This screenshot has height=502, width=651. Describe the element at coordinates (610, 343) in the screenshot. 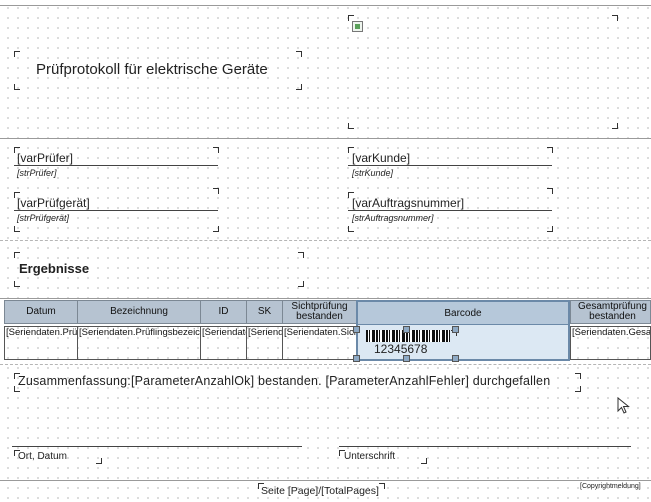

I see `cell-gesamtok: [Seriendaten.GesamtOK]` at that location.